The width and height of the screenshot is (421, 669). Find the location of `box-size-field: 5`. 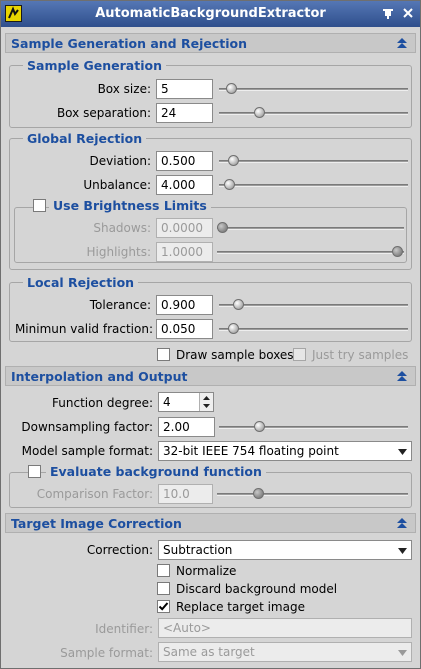

box-size-field: 5 is located at coordinates (184, 89).